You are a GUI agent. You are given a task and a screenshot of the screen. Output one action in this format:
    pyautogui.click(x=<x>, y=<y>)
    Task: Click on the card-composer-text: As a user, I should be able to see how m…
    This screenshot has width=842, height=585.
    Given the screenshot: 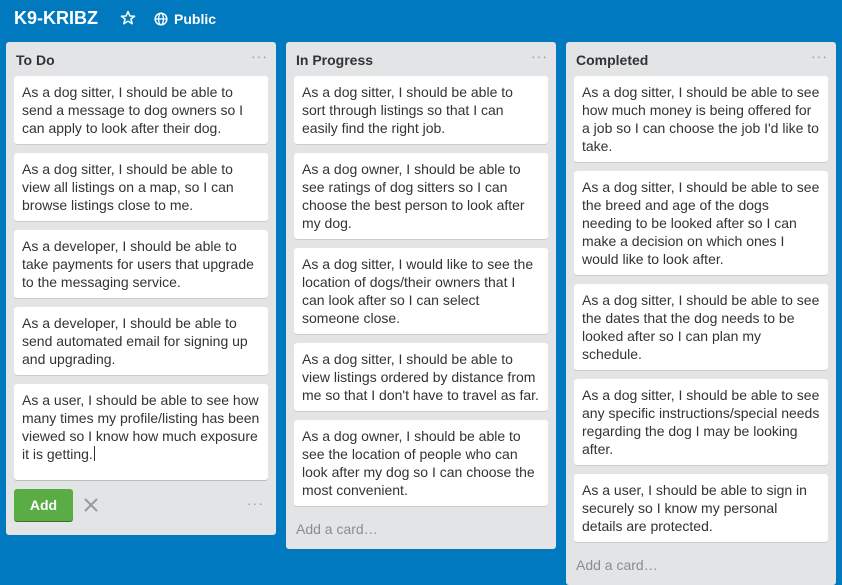 What is the action you would take?
    pyautogui.click(x=141, y=427)
    